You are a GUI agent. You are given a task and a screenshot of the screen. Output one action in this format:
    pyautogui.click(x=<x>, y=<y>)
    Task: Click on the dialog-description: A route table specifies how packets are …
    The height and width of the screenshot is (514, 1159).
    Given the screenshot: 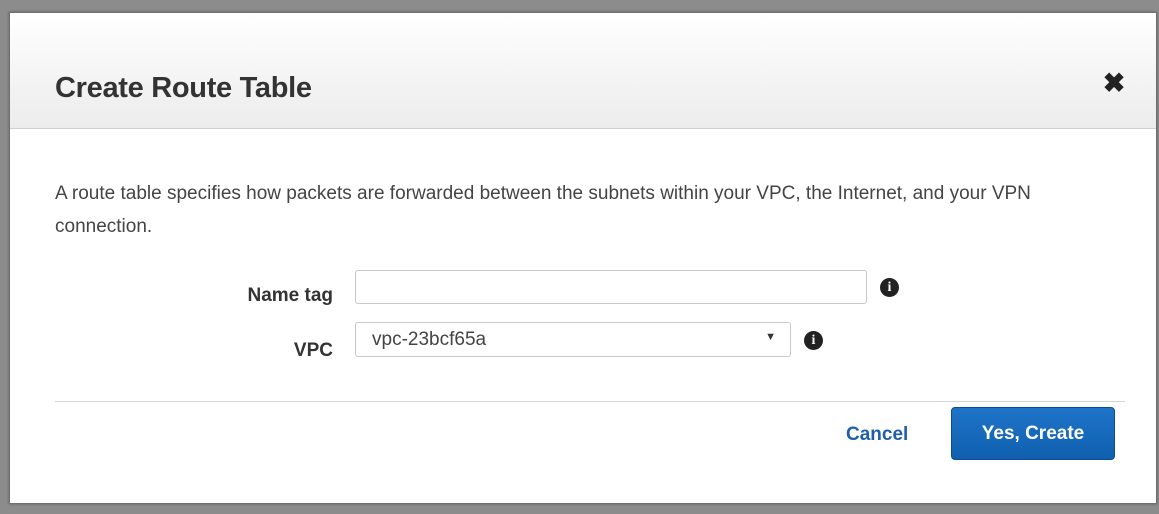 What is the action you would take?
    pyautogui.click(x=543, y=210)
    